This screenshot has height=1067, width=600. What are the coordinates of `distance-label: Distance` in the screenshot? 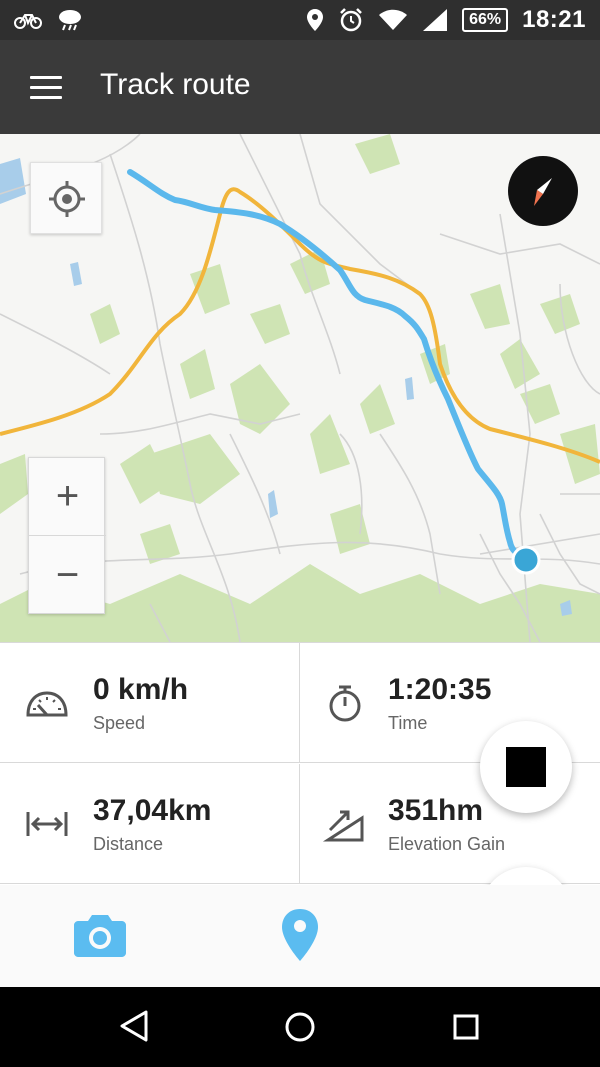 It's located at (128, 844).